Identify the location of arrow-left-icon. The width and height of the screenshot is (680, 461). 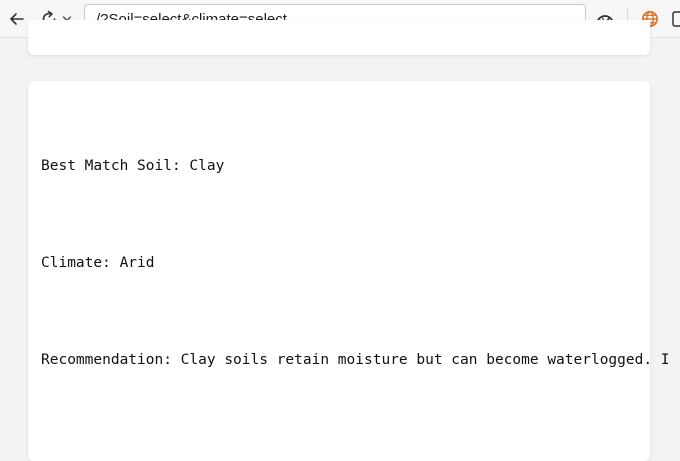
(17, 19).